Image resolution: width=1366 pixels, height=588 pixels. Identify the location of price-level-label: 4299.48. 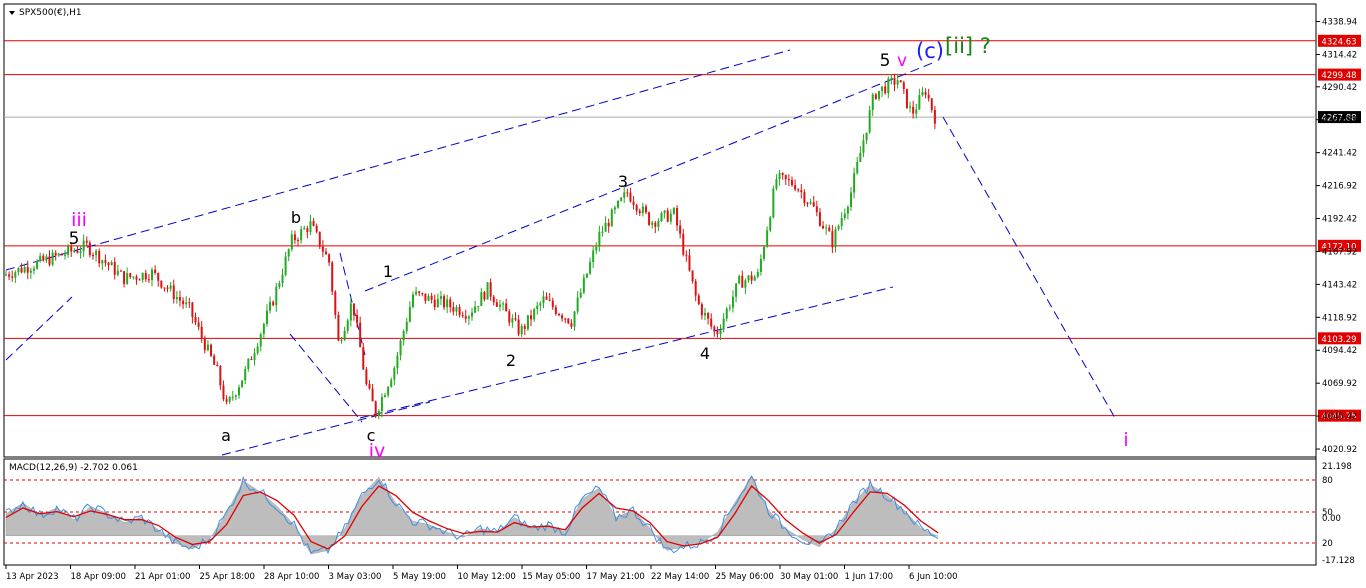
(1338, 76).